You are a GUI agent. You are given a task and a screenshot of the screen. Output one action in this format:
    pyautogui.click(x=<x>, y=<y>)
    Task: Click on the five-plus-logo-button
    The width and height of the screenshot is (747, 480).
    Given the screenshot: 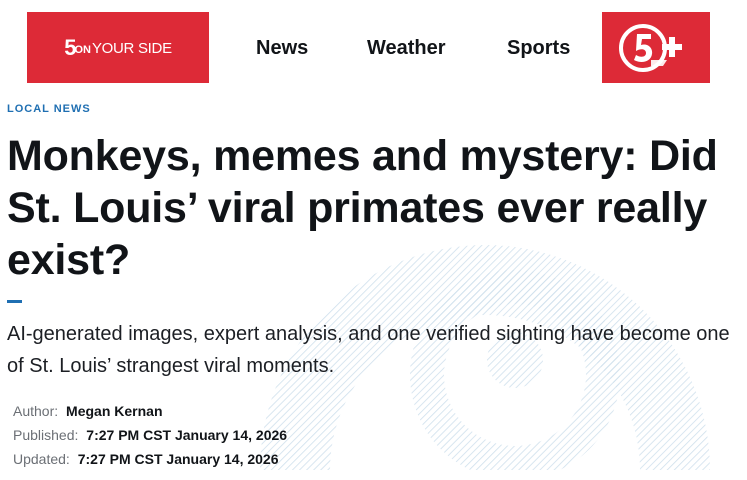 What is the action you would take?
    pyautogui.click(x=656, y=47)
    